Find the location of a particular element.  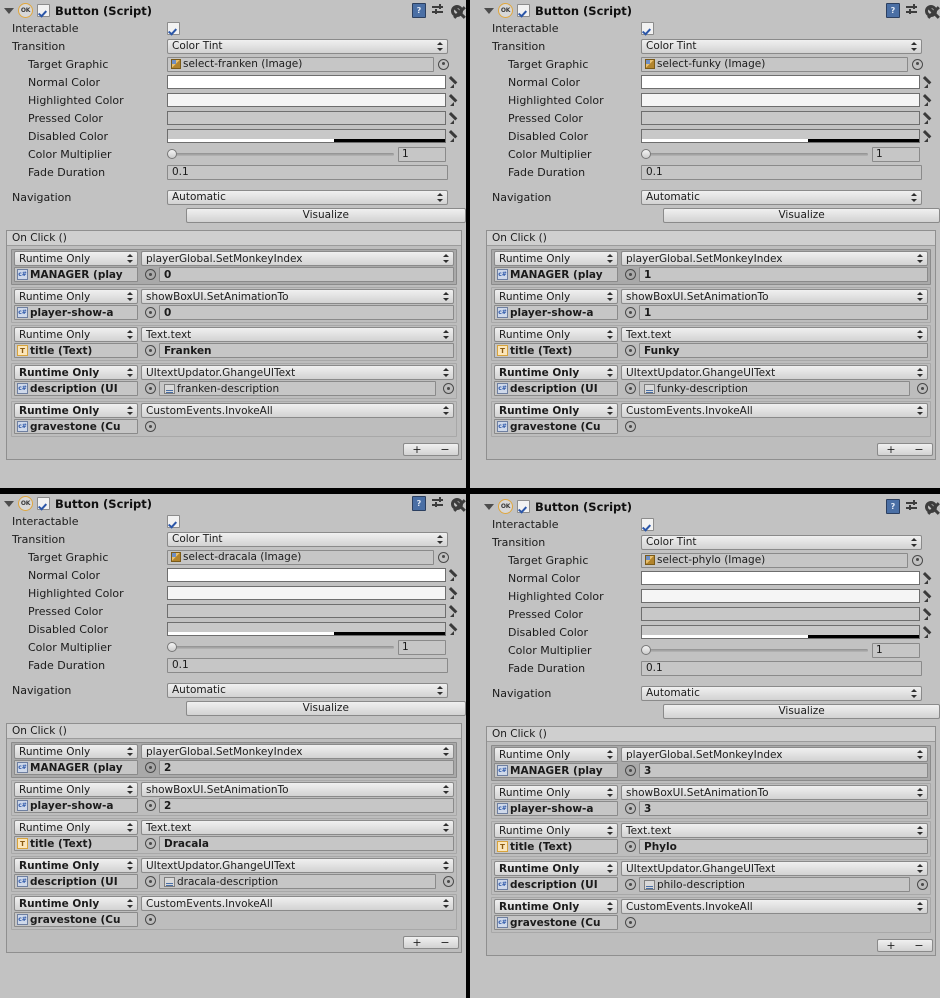

preset-icon is located at coordinates (912, 10).